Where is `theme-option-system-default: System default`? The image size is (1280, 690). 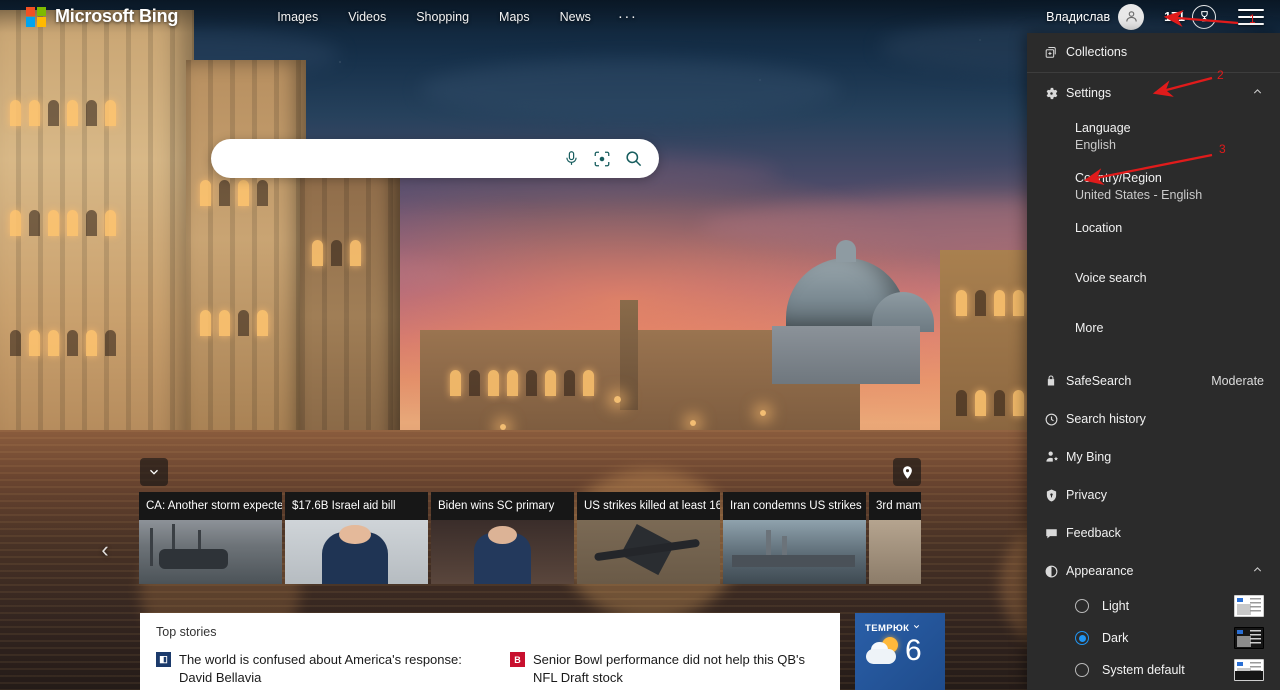 theme-option-system-default: System default is located at coordinates (1153, 670).